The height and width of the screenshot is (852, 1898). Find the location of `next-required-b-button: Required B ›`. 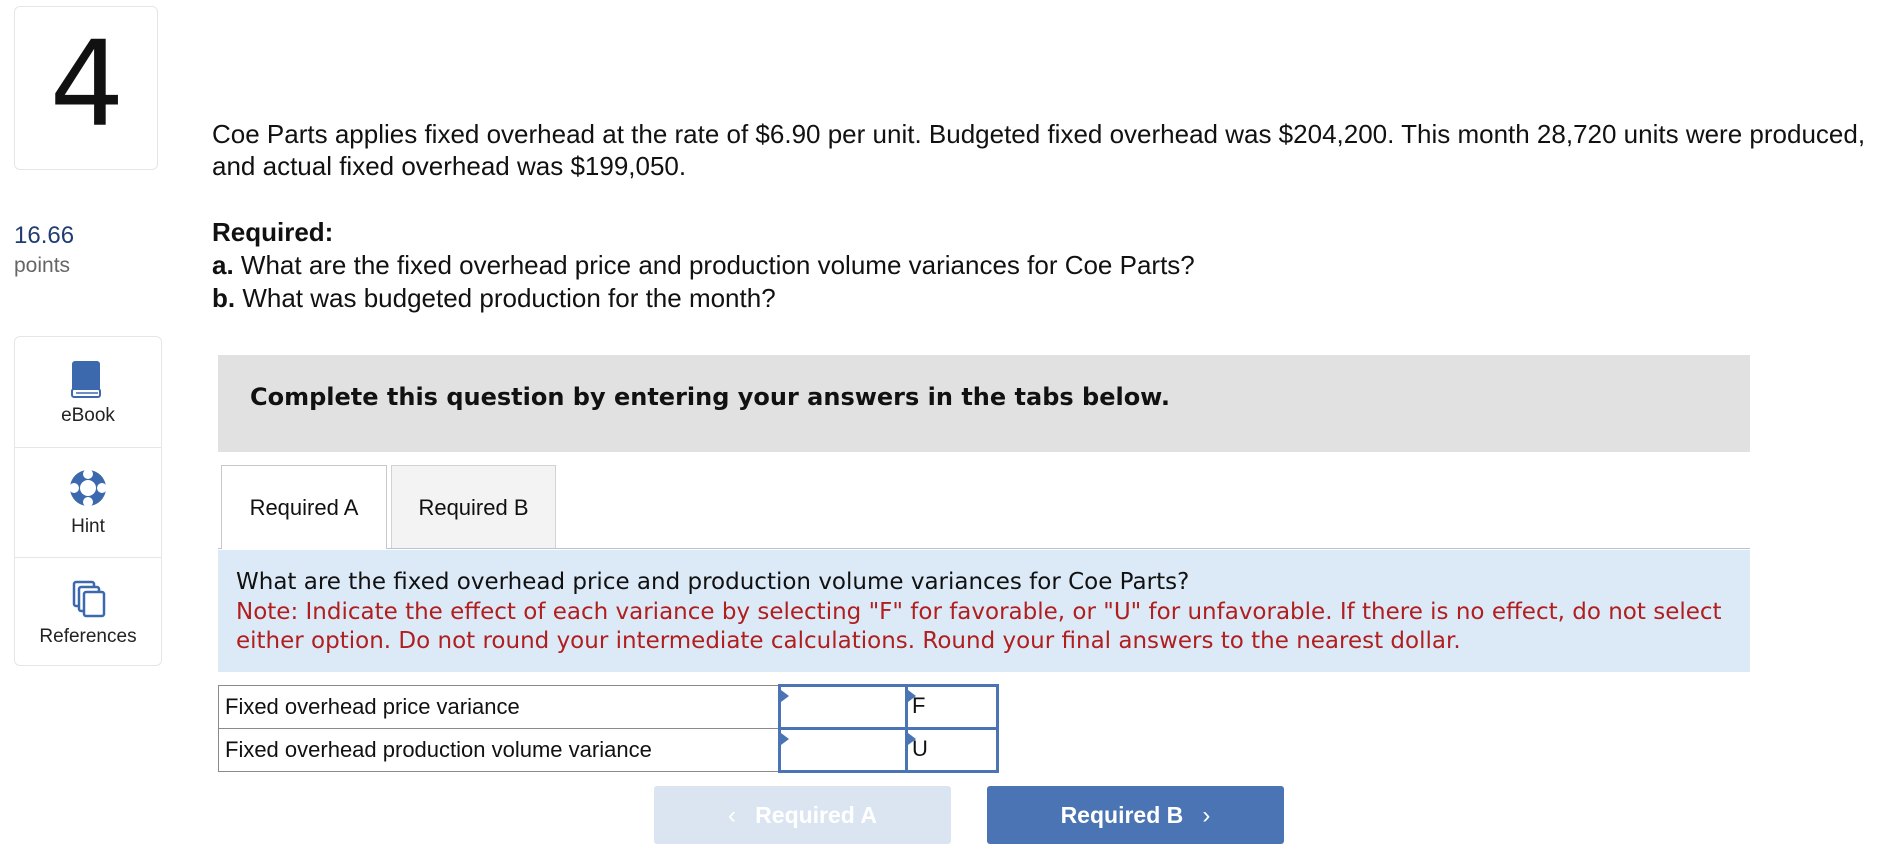

next-required-b-button: Required B › is located at coordinates (1135, 815).